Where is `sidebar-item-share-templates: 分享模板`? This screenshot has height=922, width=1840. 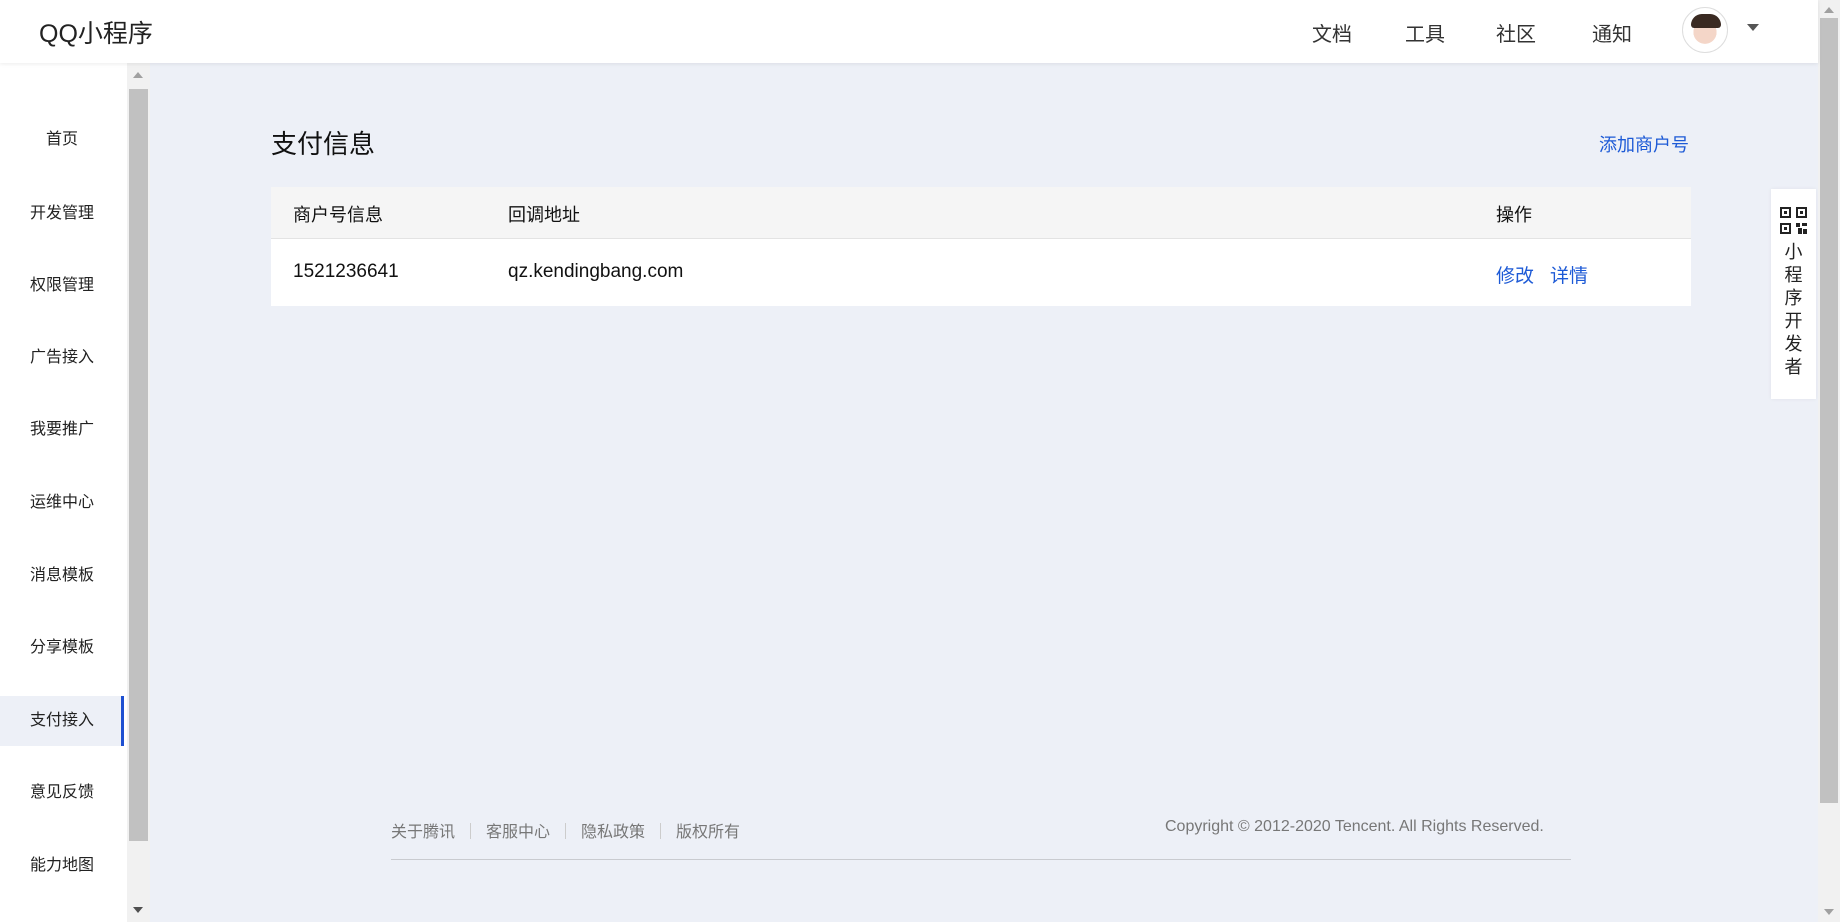
sidebar-item-share-templates: 分享模板 is located at coordinates (62, 648).